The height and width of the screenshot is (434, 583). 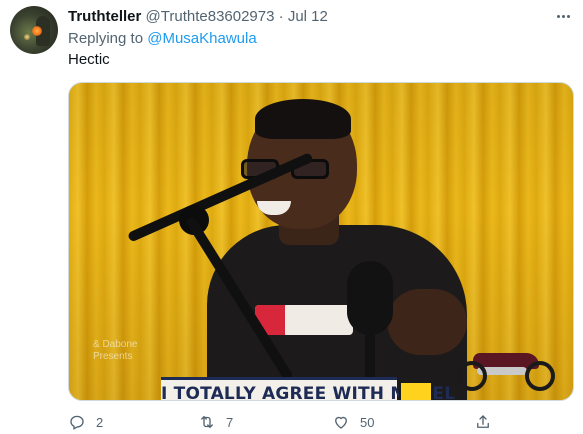 I want to click on person-hand, so click(x=427, y=322).